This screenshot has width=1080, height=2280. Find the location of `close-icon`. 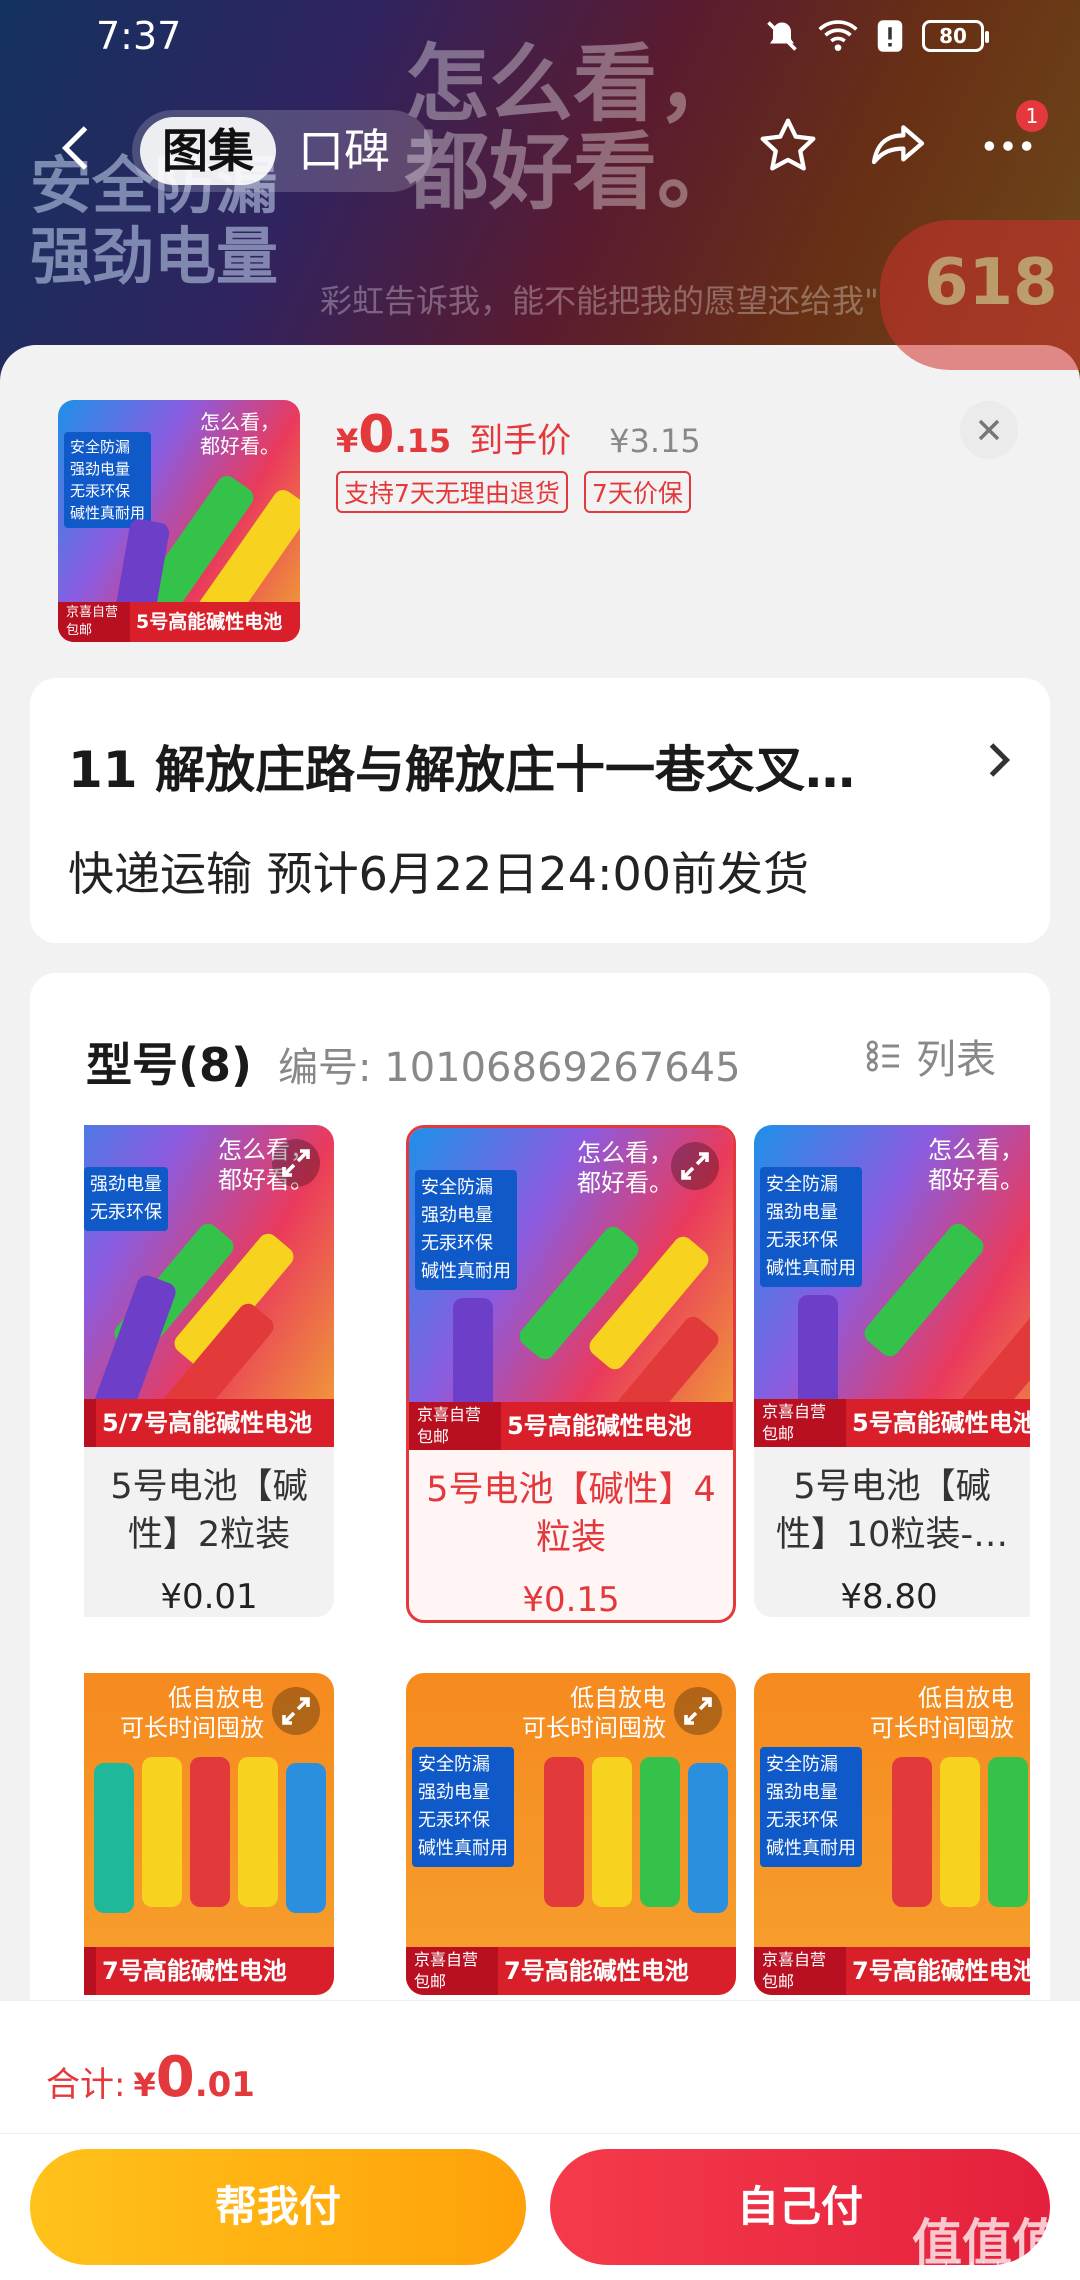

close-icon is located at coordinates (989, 430).